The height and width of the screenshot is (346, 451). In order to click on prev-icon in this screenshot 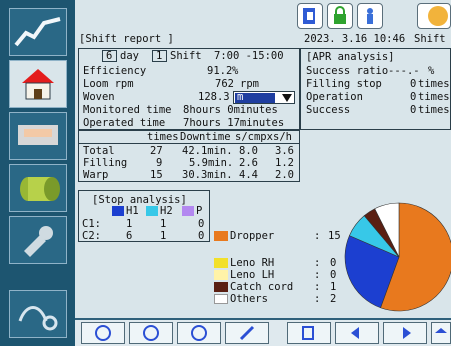, I will do `click(355, 333)`.